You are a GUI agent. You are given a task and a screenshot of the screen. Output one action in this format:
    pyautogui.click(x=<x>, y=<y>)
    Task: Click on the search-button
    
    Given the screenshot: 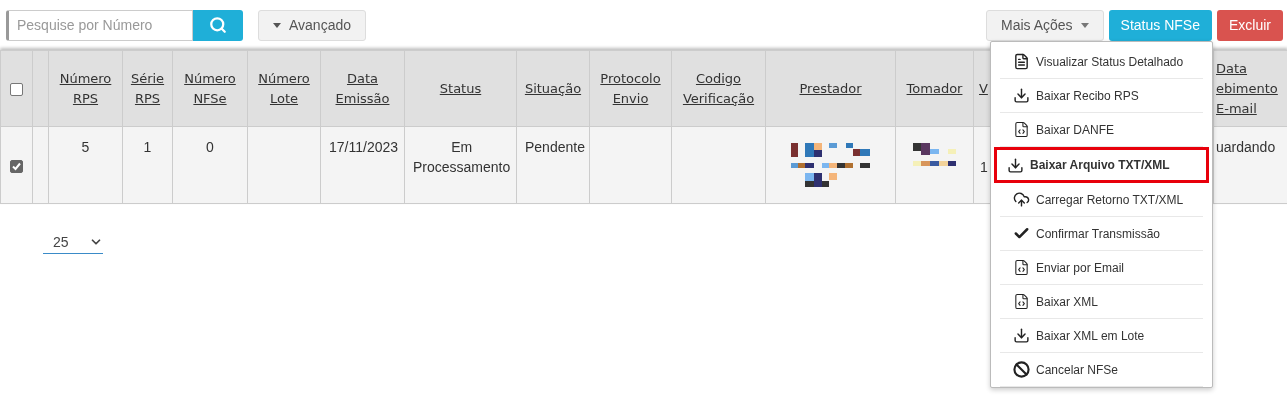 What is the action you would take?
    pyautogui.click(x=218, y=25)
    